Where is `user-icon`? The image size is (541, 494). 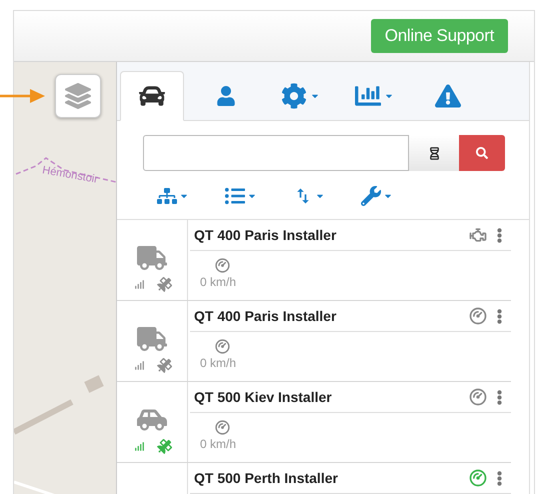 user-icon is located at coordinates (226, 96).